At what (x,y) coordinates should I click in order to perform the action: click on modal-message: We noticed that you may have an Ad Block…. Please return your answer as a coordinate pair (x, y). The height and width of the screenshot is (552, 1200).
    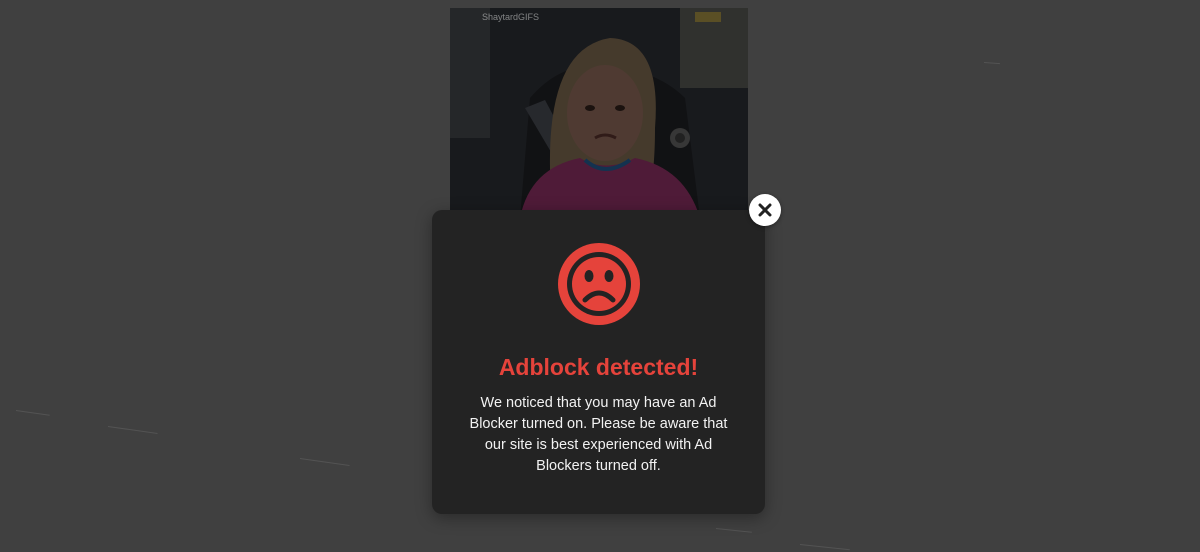
    Looking at the image, I should click on (598, 434).